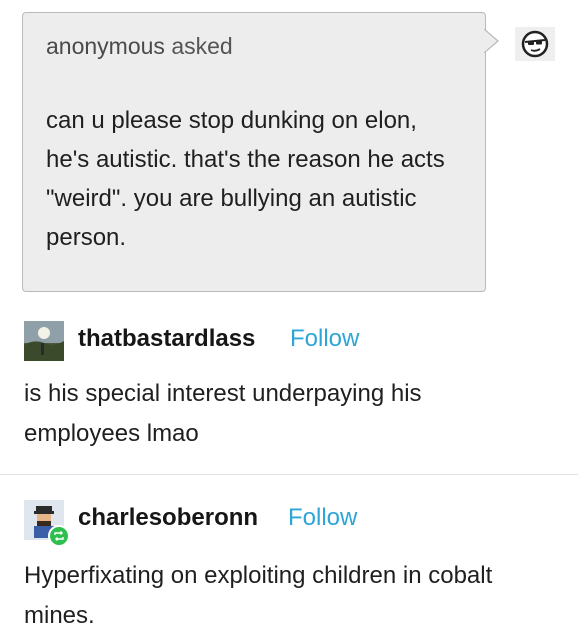 The image size is (578, 639). What do you see at coordinates (168, 518) in the screenshot?
I see `post-username: charlesoberonn` at bounding box center [168, 518].